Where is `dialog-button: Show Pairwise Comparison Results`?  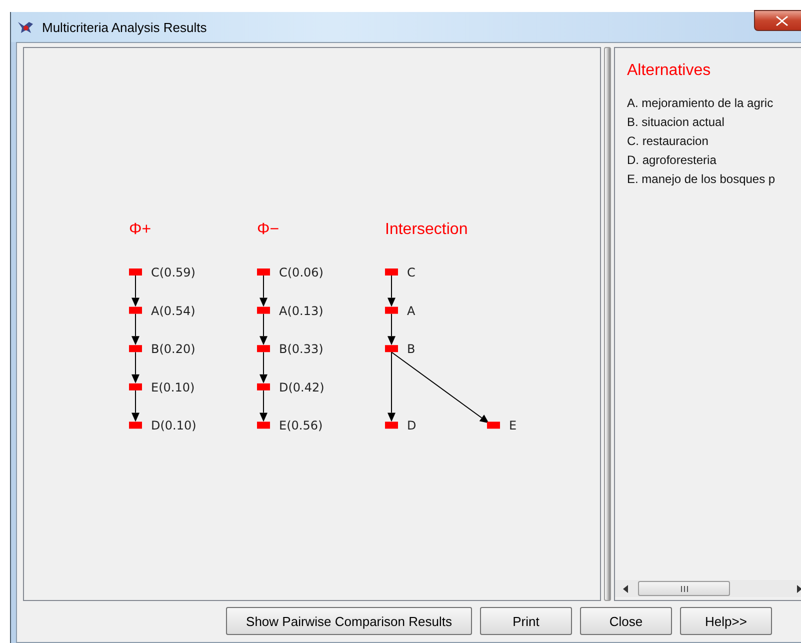 dialog-button: Show Pairwise Comparison Results is located at coordinates (349, 621).